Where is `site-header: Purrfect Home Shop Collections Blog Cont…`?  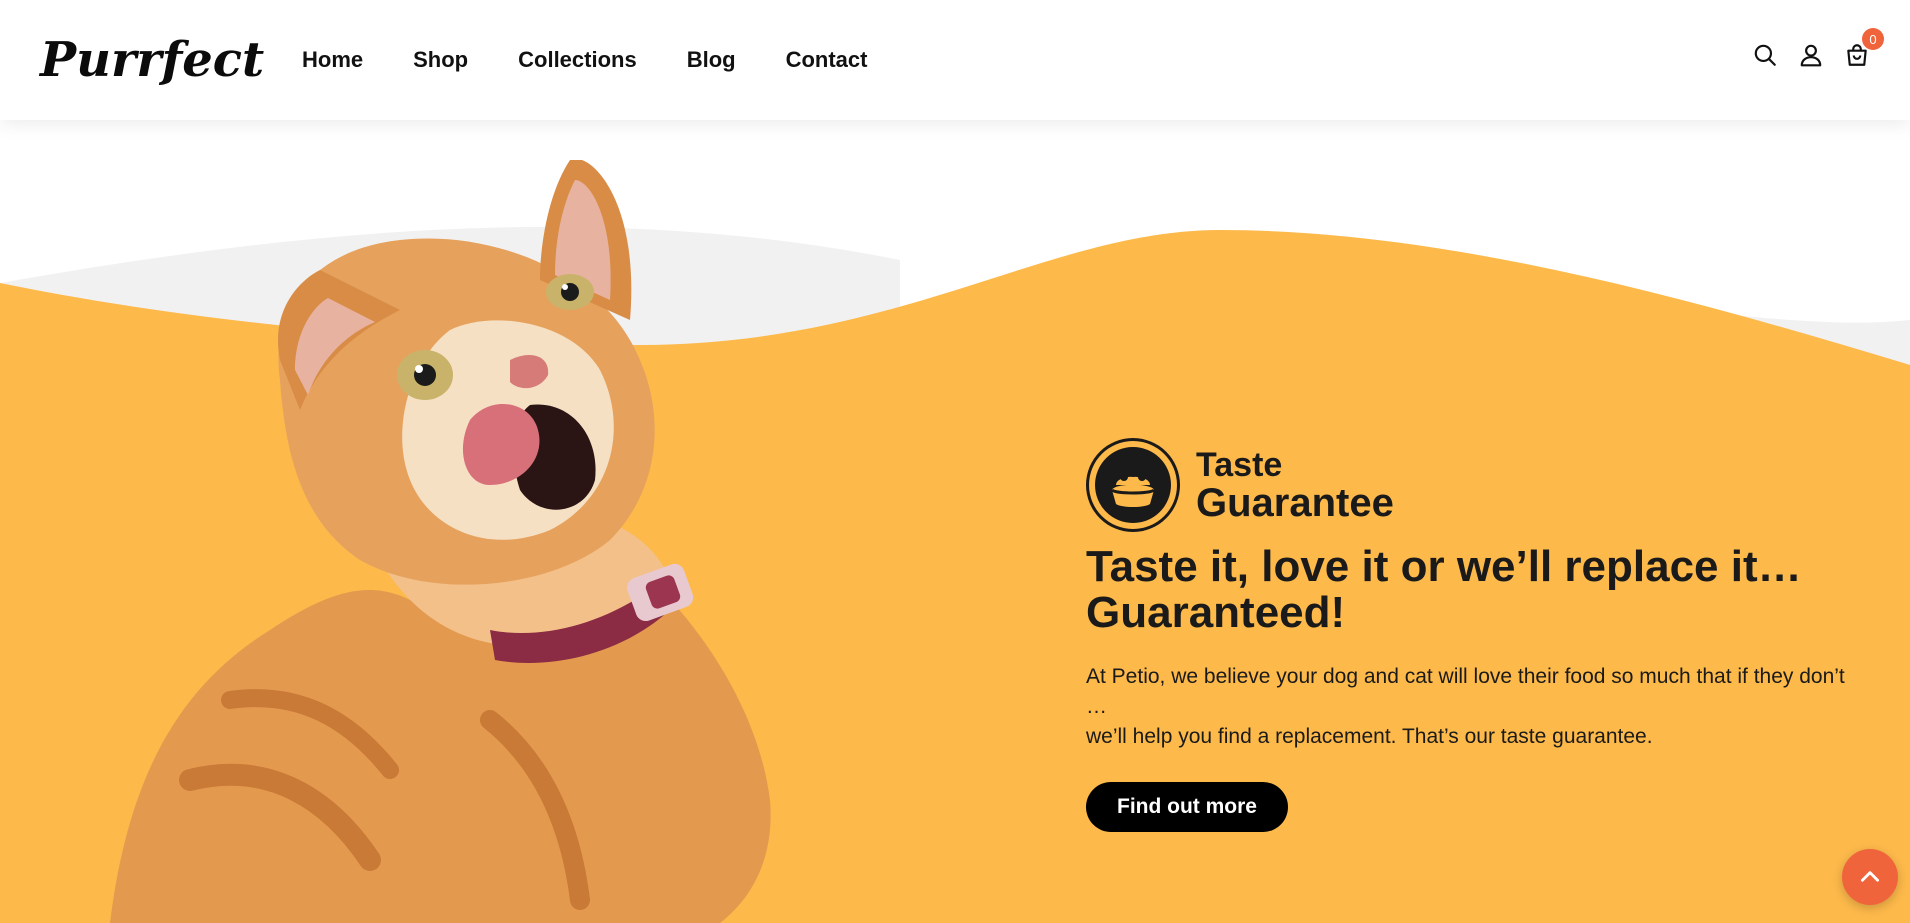
site-header: Purrfect Home Shop Collections Blog Cont… is located at coordinates (955, 60).